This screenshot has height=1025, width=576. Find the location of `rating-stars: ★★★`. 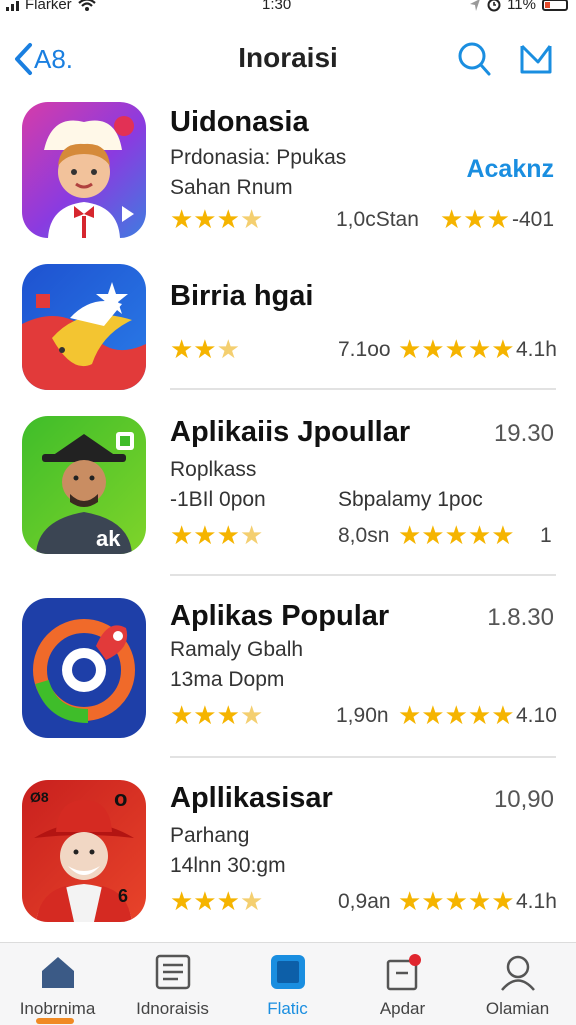

rating-stars: ★★★ is located at coordinates (205, 349).